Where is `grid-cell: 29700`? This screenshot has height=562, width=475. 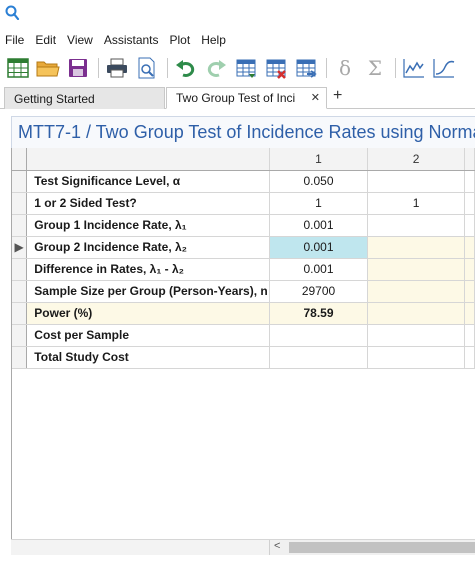 grid-cell: 29700 is located at coordinates (318, 291).